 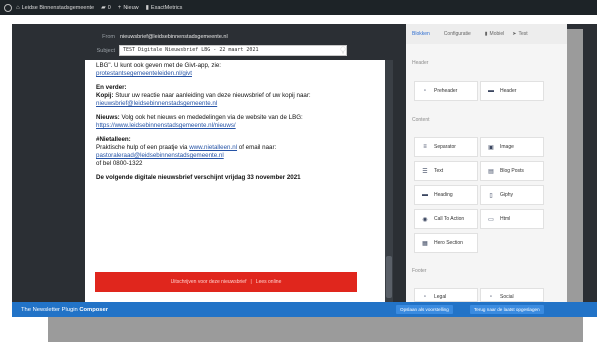 I want to click on tab-mobile: ▮ Mobiel, so click(x=495, y=34).